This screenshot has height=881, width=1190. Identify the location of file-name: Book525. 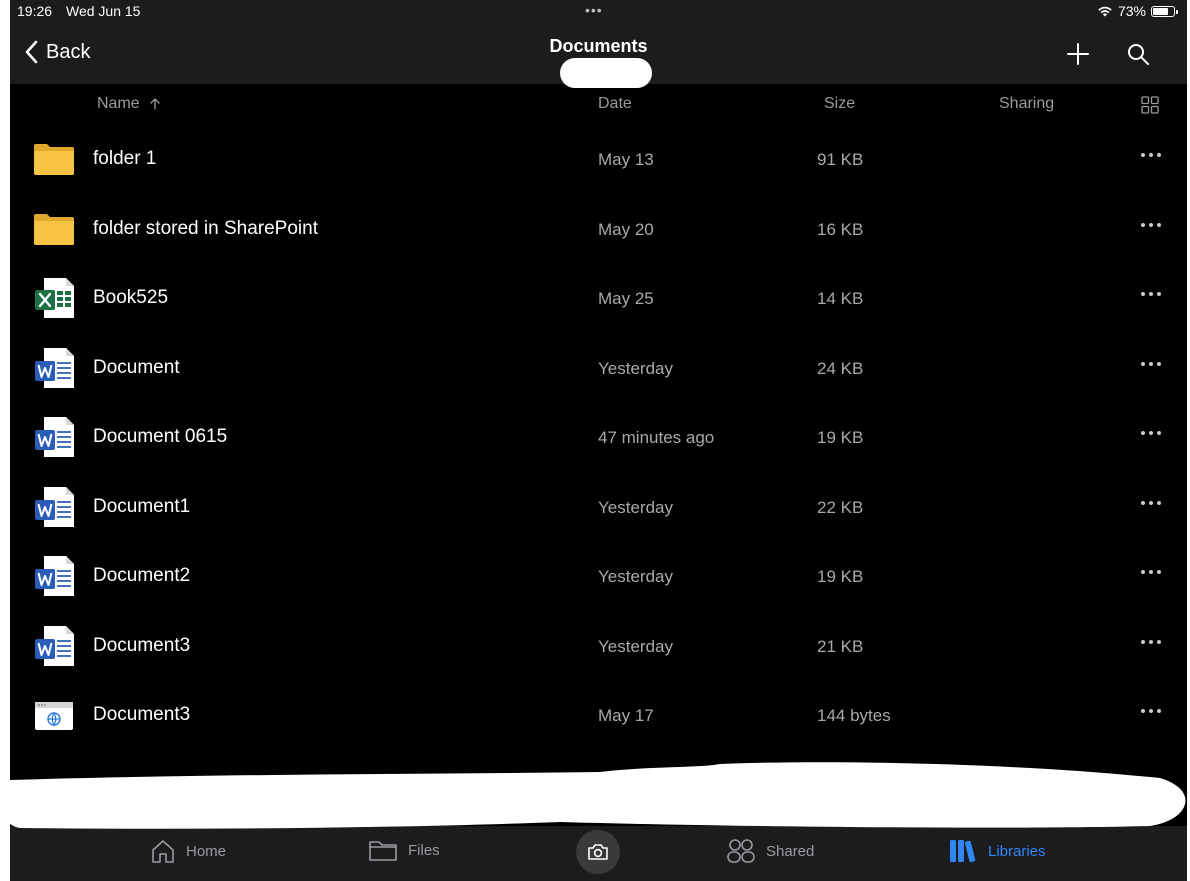
(131, 297).